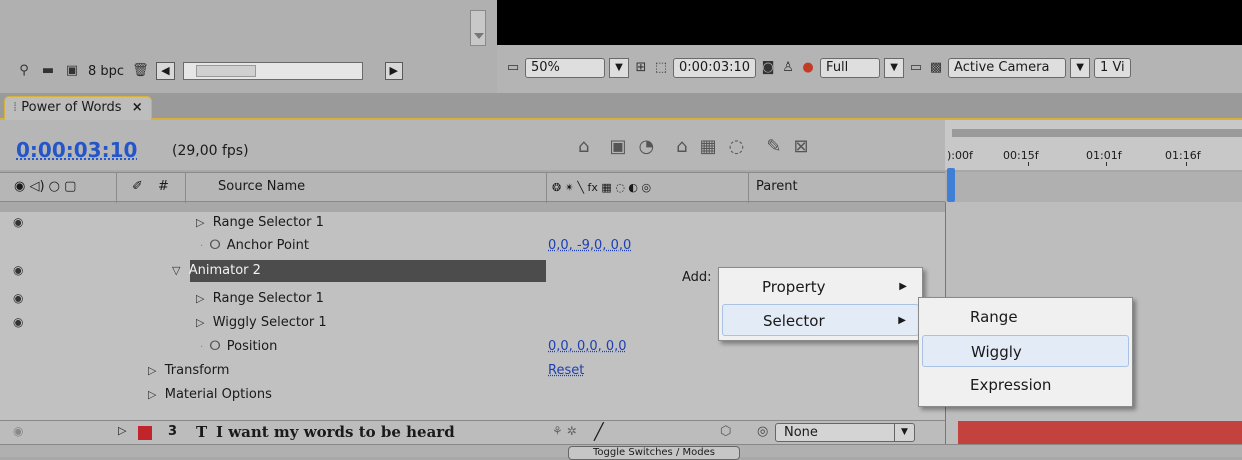  Describe the element at coordinates (513, 68) in the screenshot. I see `always-preview-icon: ▭` at that location.